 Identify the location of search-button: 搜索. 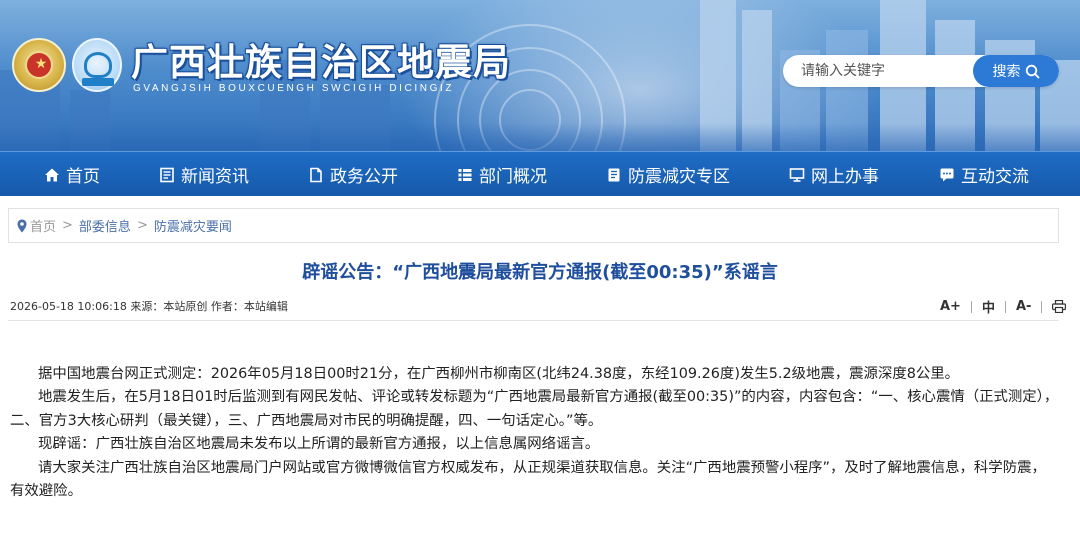
(1016, 71).